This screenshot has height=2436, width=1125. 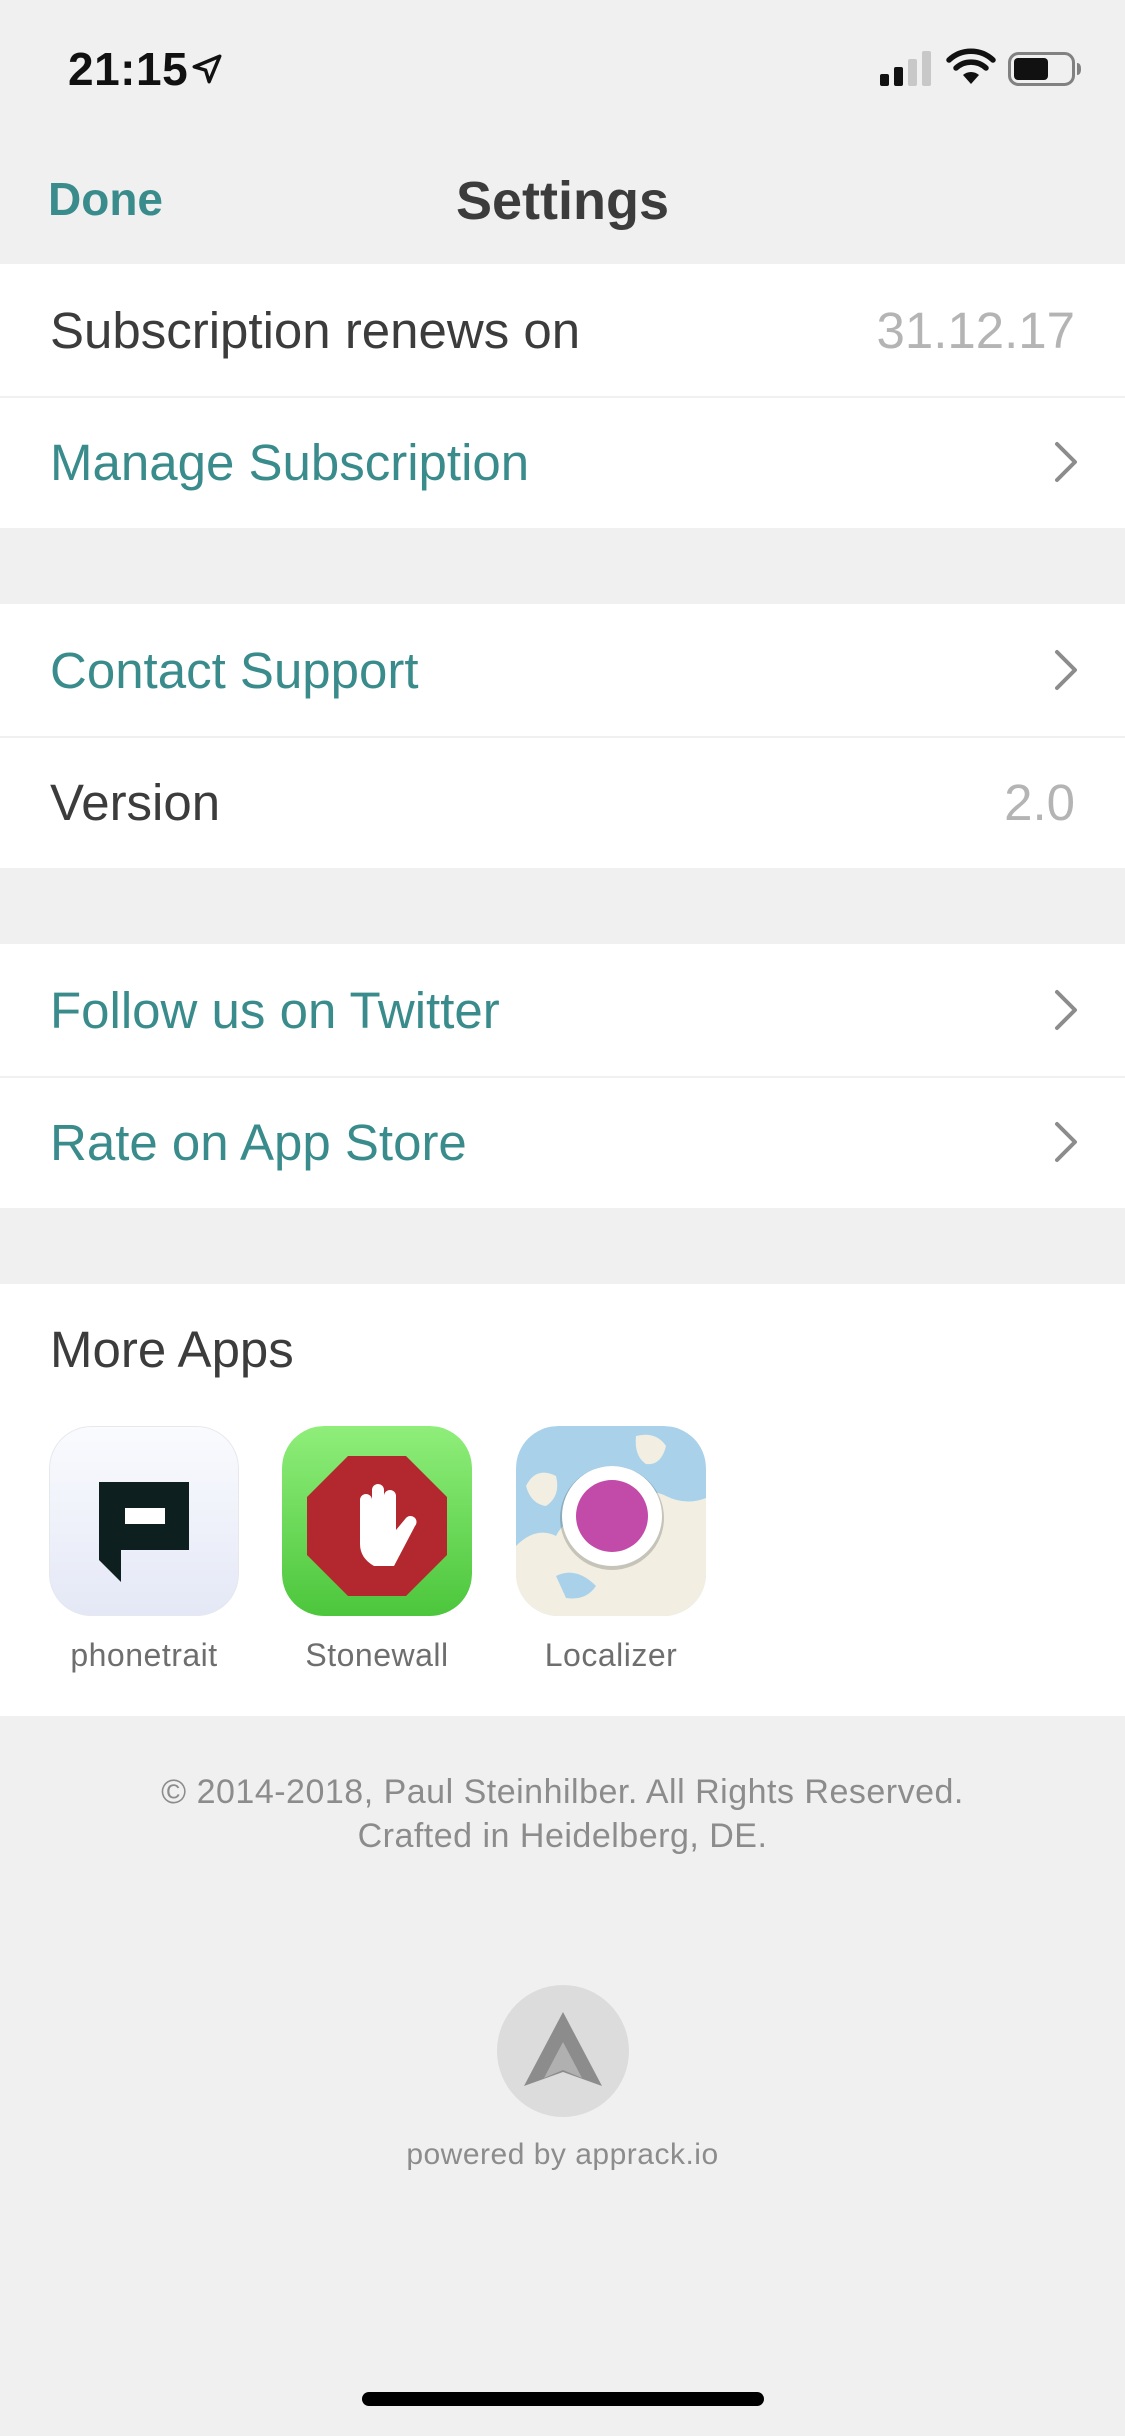 What do you see at coordinates (562, 802) in the screenshot?
I see `version-row: Version 2.0` at bounding box center [562, 802].